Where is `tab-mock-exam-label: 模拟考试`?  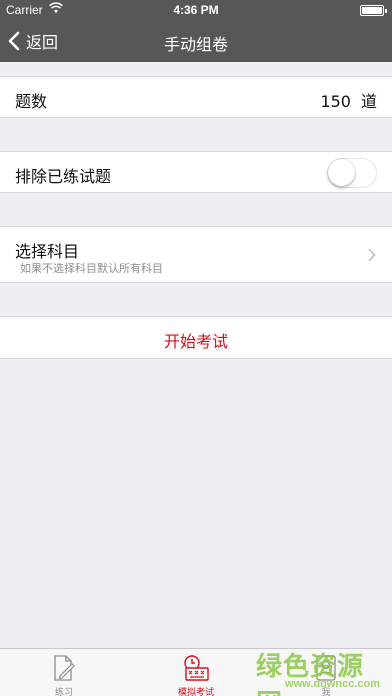
tab-mock-exam-label: 模拟考试 is located at coordinates (195, 692).